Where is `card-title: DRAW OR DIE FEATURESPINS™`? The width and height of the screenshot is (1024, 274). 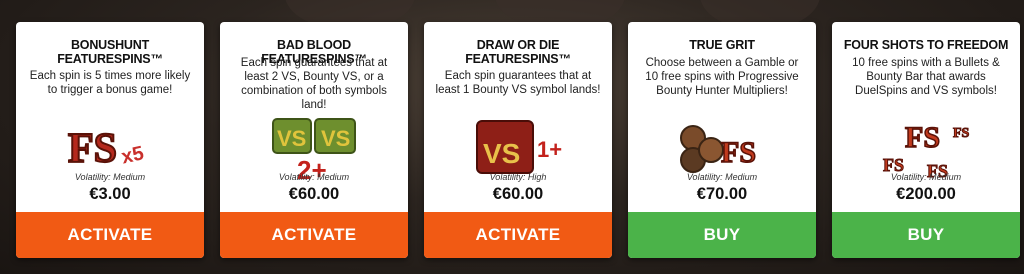
card-title: DRAW OR DIE FEATURESPINS™ is located at coordinates (518, 52).